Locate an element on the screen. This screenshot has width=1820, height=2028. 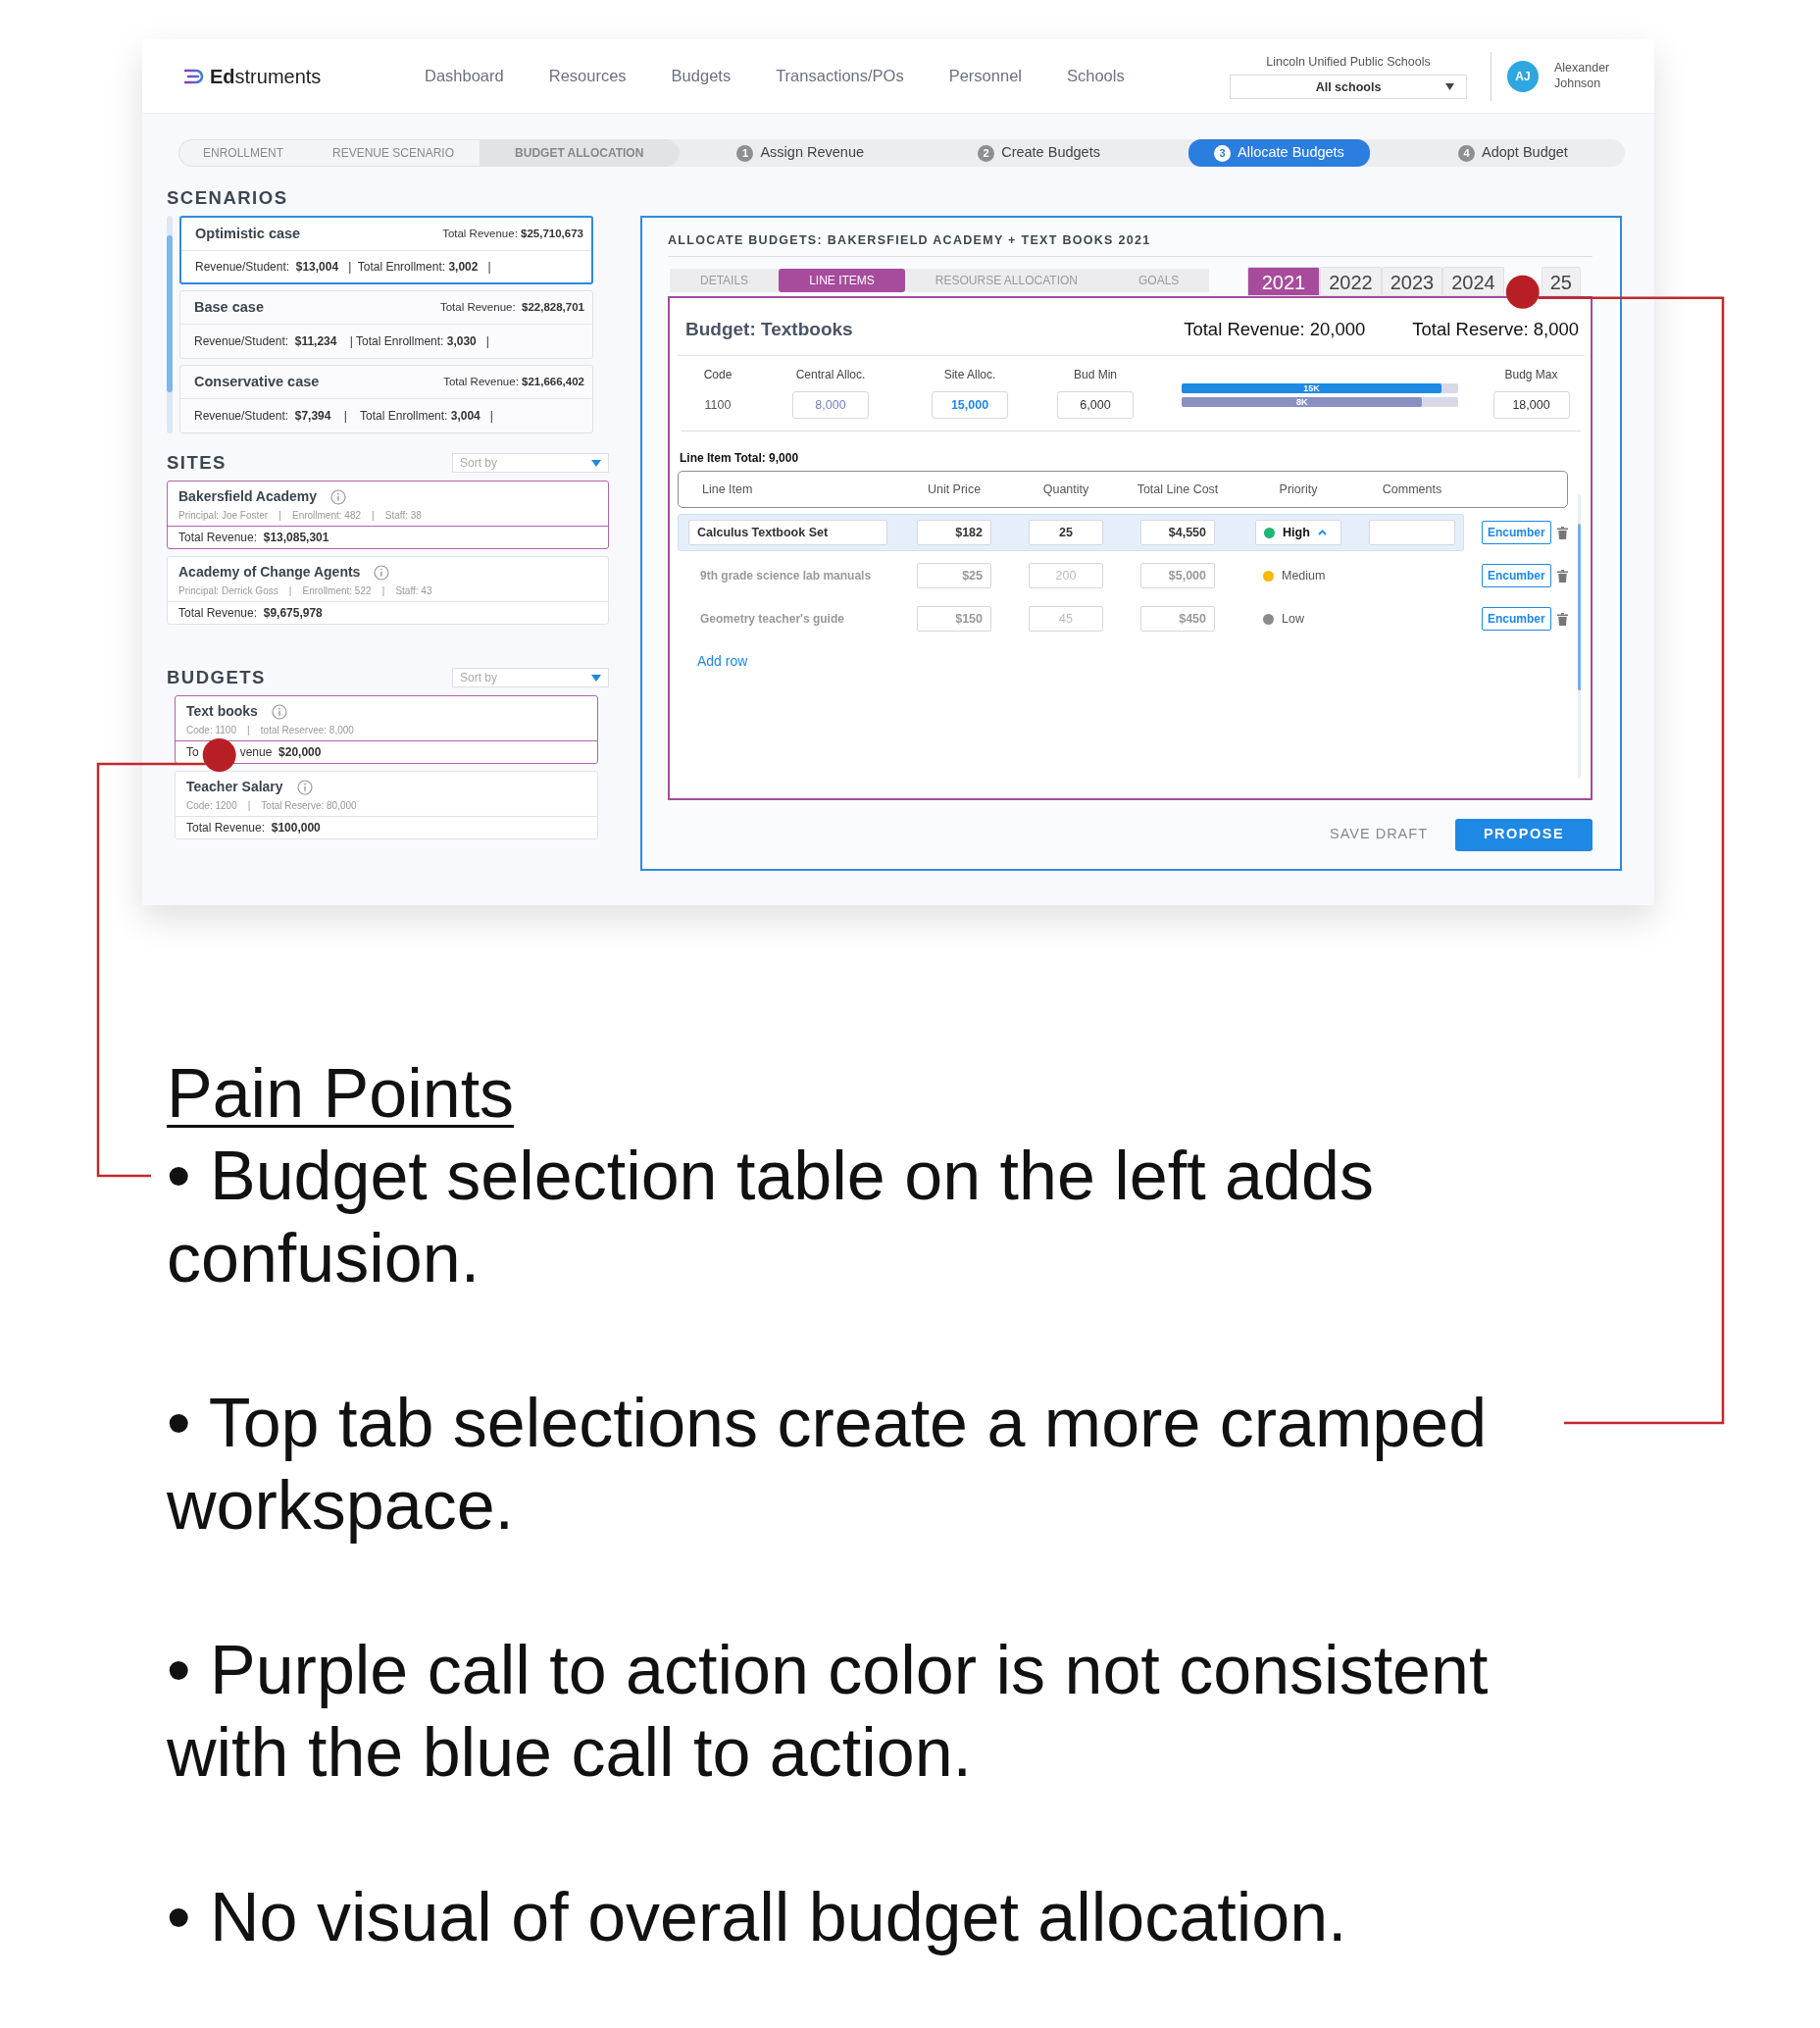
phase-tab: REVENUE SCENARIO is located at coordinates (394, 153).